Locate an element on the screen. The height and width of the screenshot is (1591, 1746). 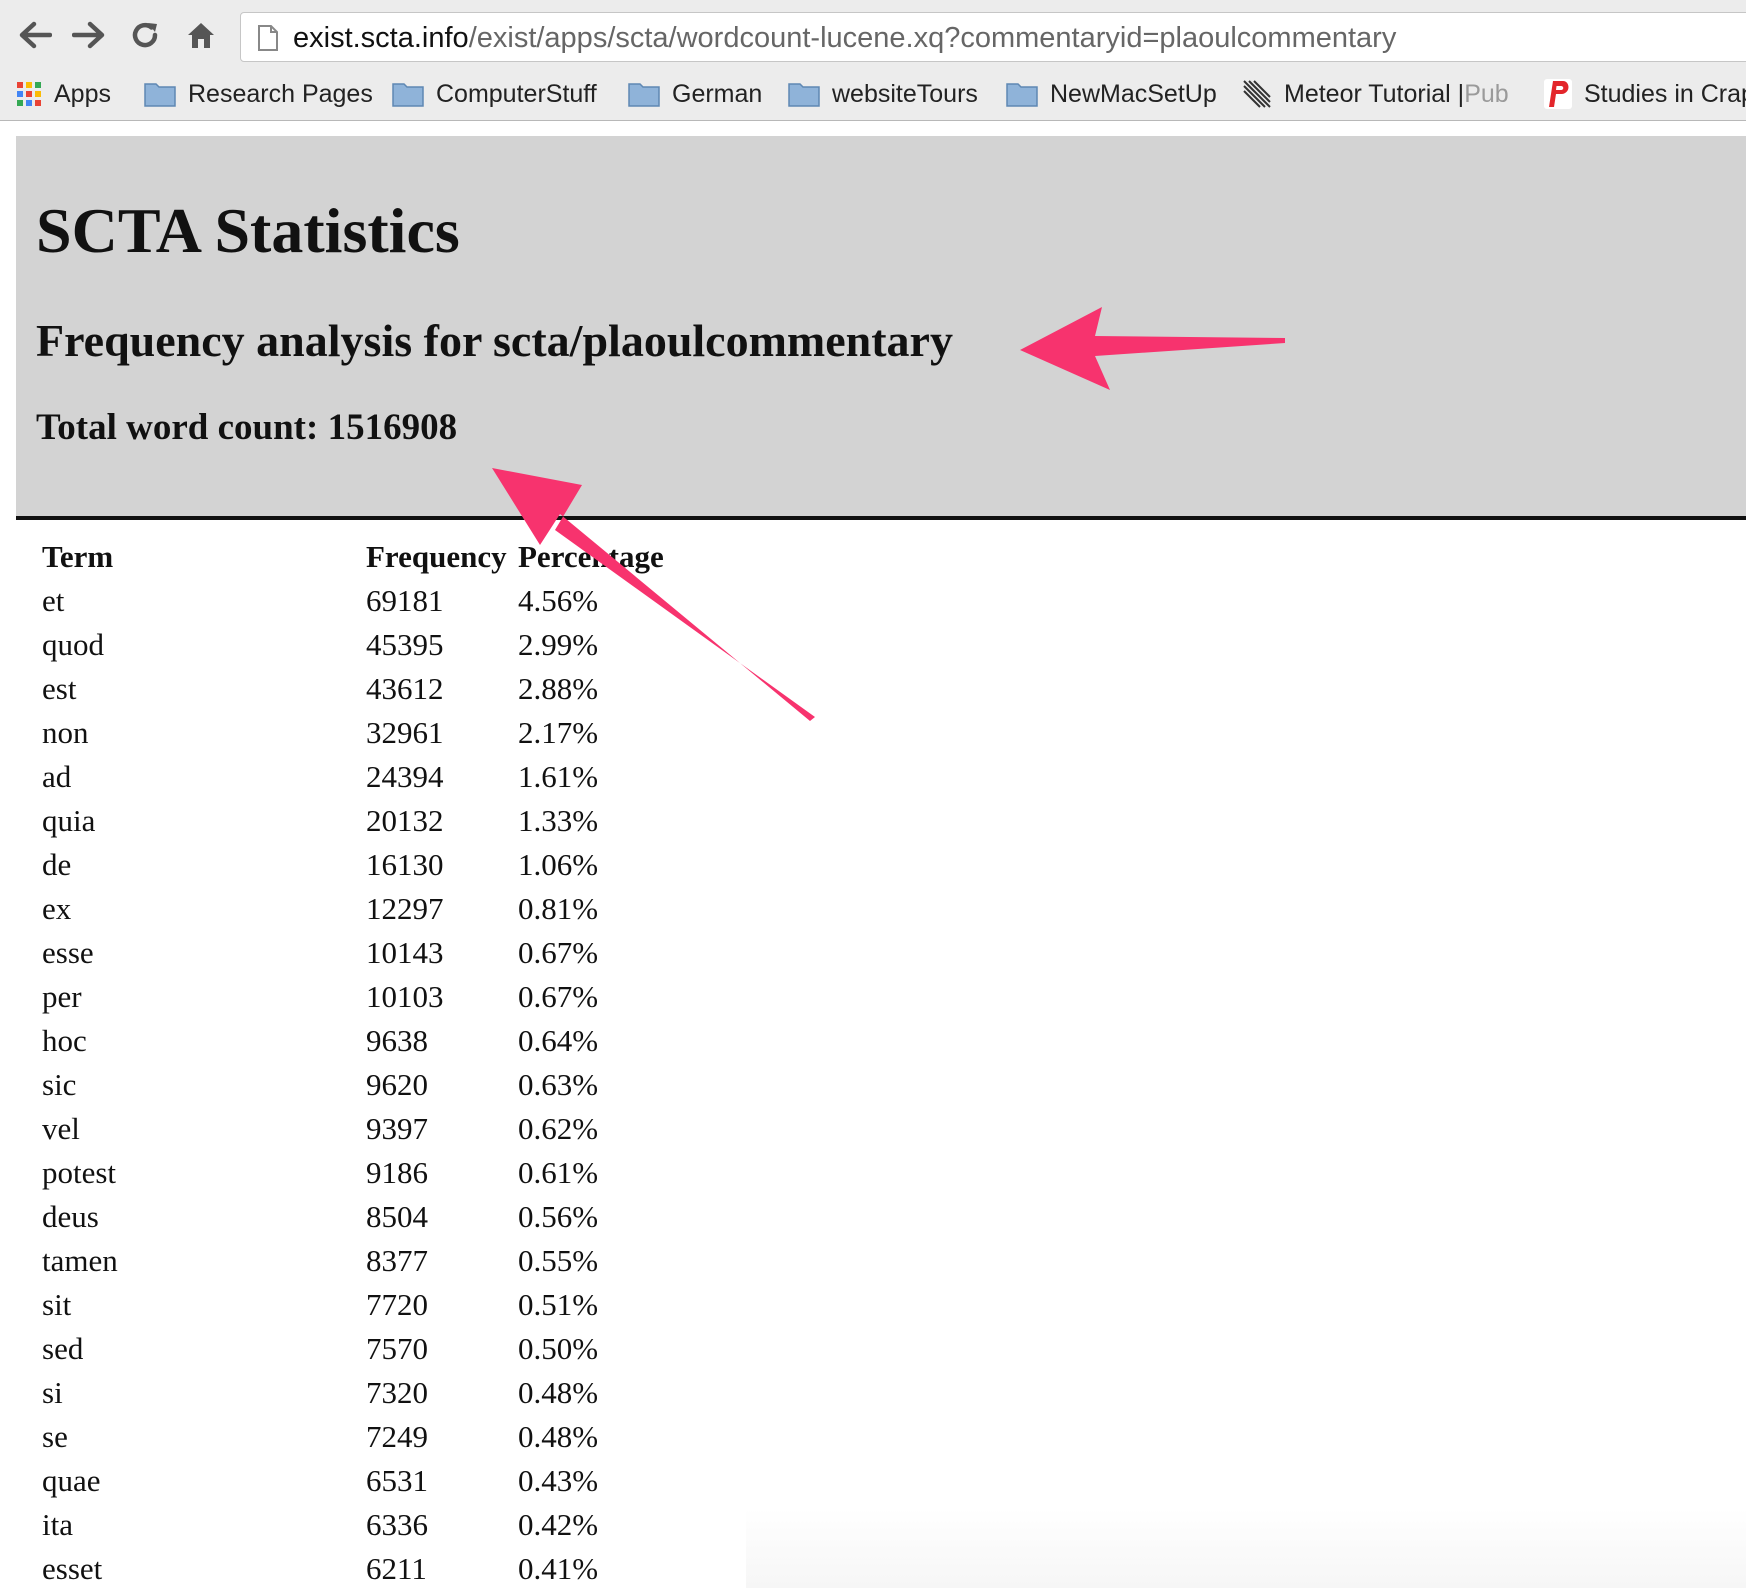
cell-term: esset is located at coordinates (72, 1568).